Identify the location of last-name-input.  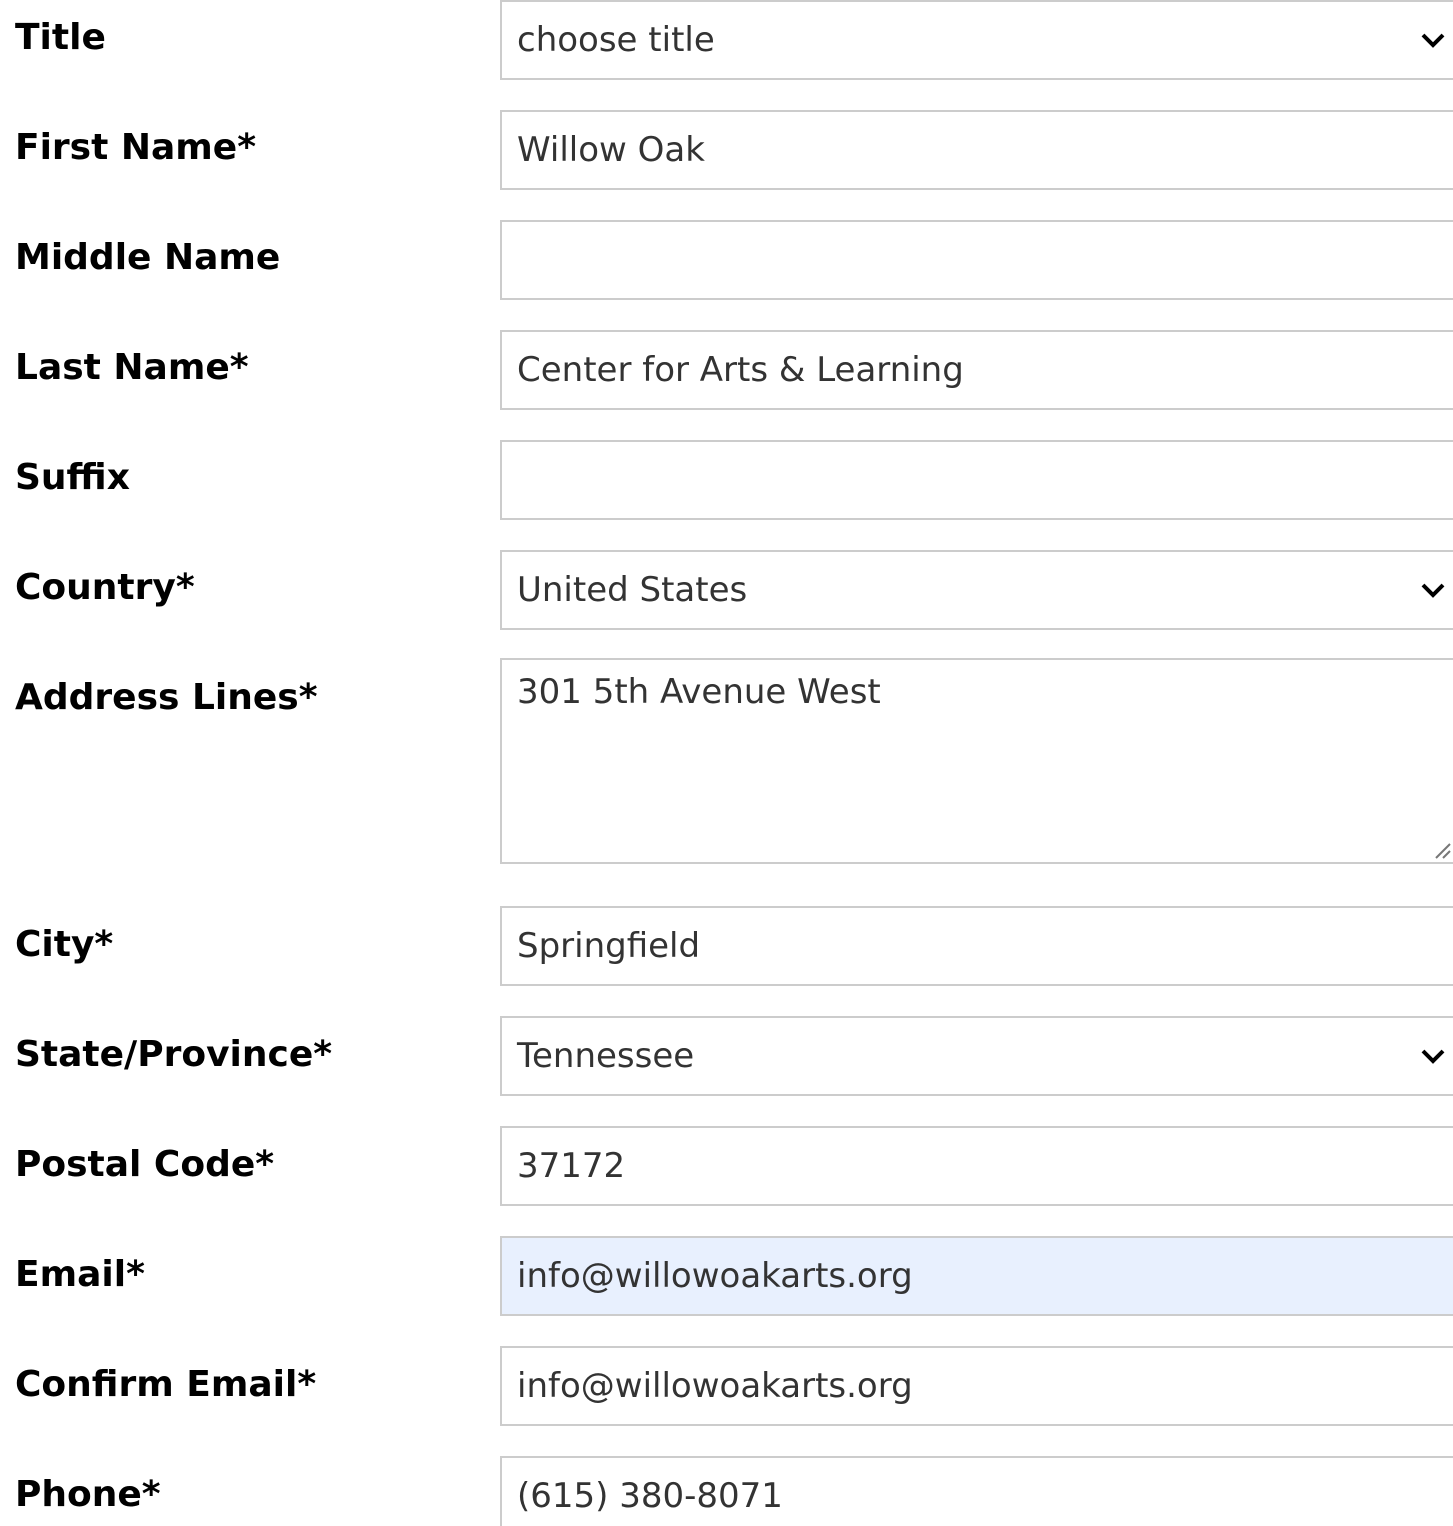
(976, 370).